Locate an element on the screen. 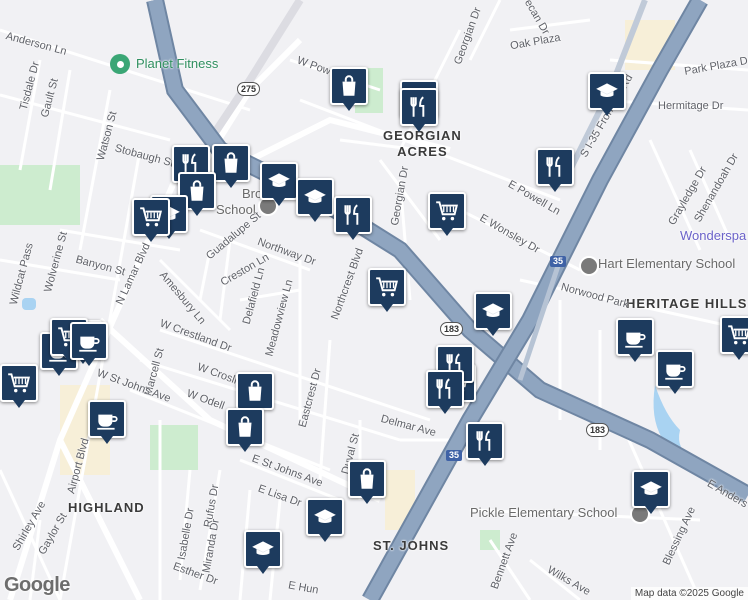 This screenshot has width=748, height=600. area-label-georgian-acres: GEORGIAN ACRES is located at coordinates (422, 143).